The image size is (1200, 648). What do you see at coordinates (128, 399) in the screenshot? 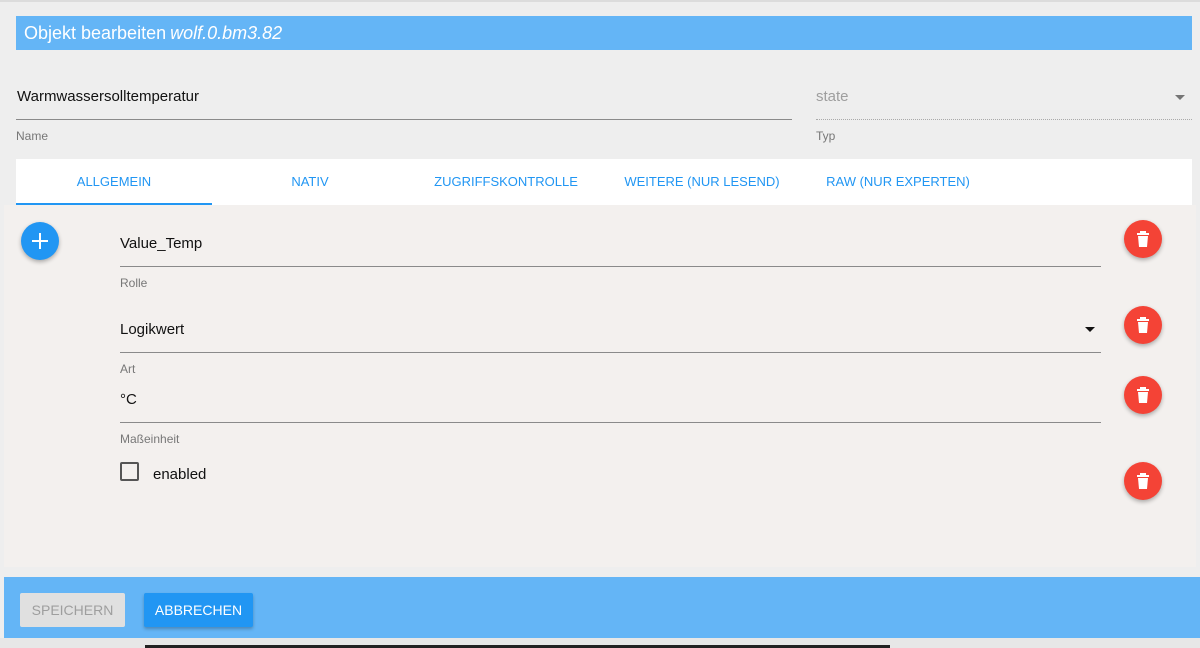
I see `unit-input: °C` at bounding box center [128, 399].